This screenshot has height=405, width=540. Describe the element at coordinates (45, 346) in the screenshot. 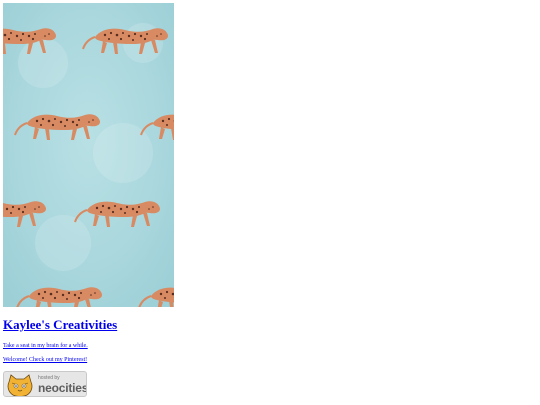

I see `brain-link: Take a seat in my brain for a while.` at that location.